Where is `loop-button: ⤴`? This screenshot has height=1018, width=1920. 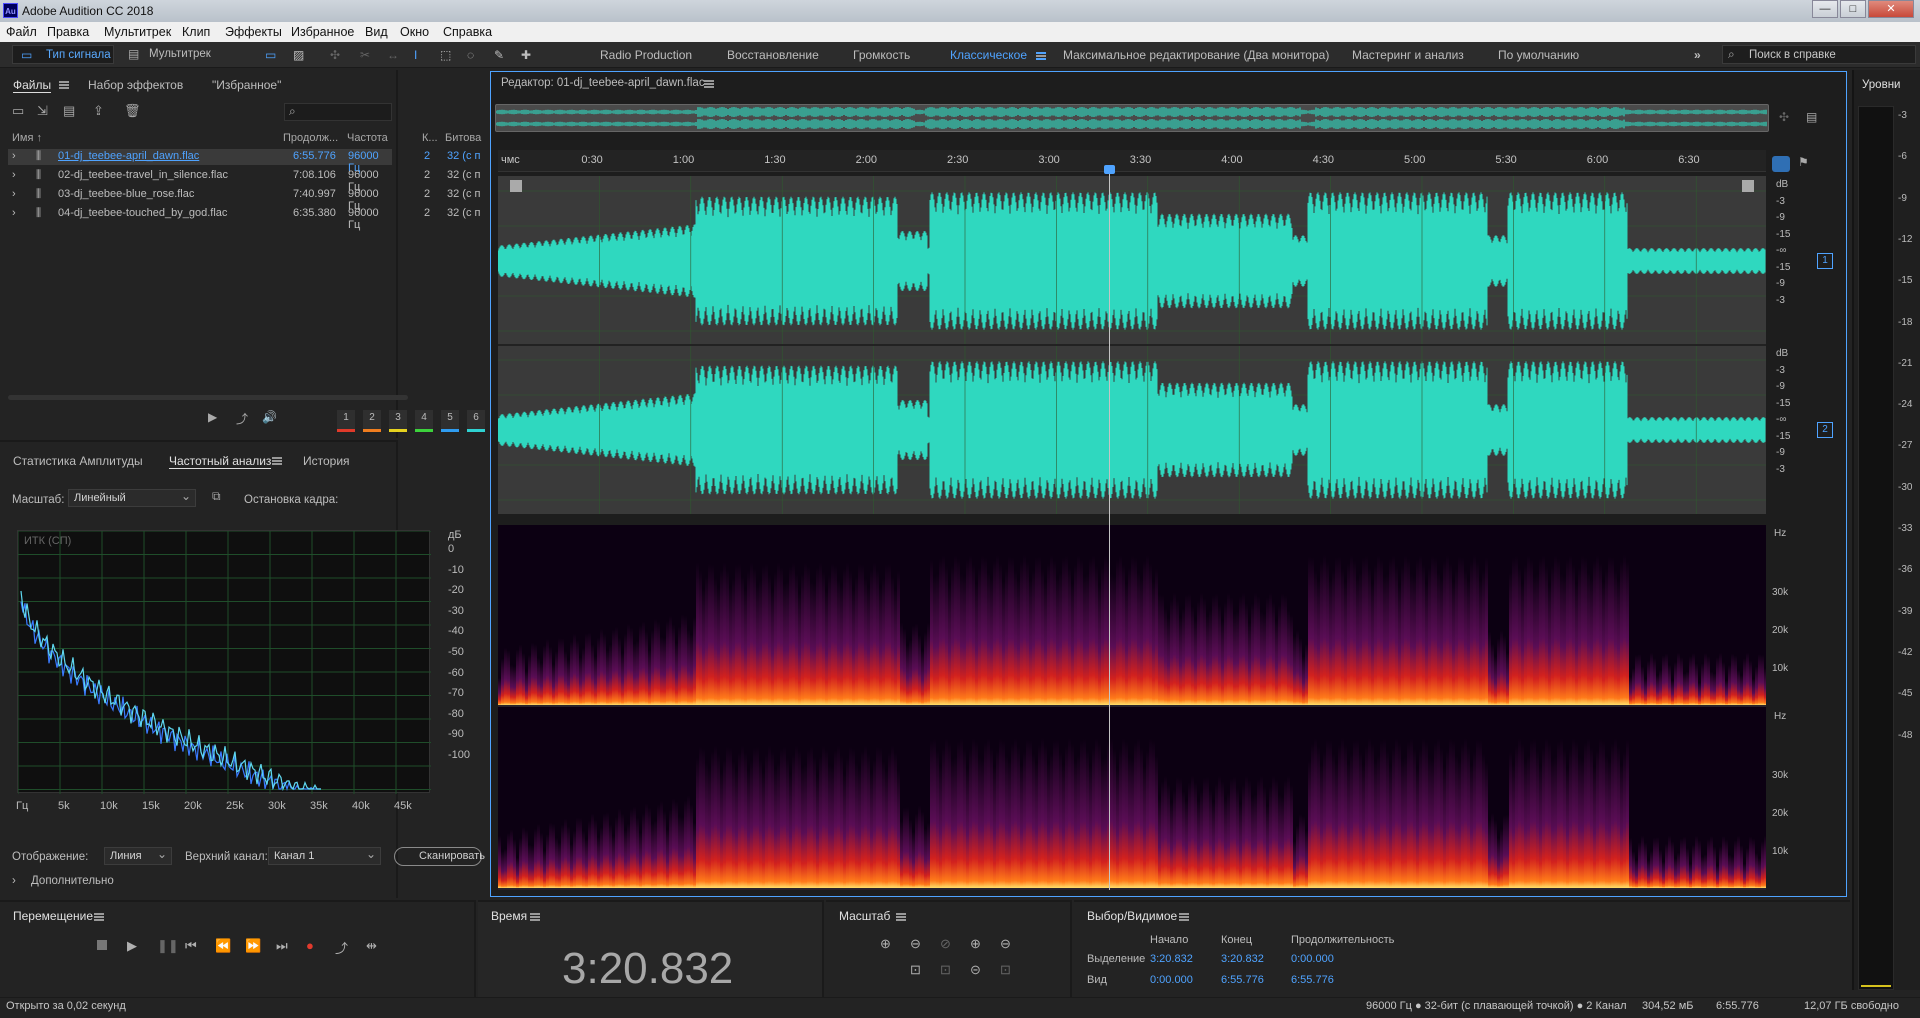 loop-button: ⤴ is located at coordinates (341, 947).